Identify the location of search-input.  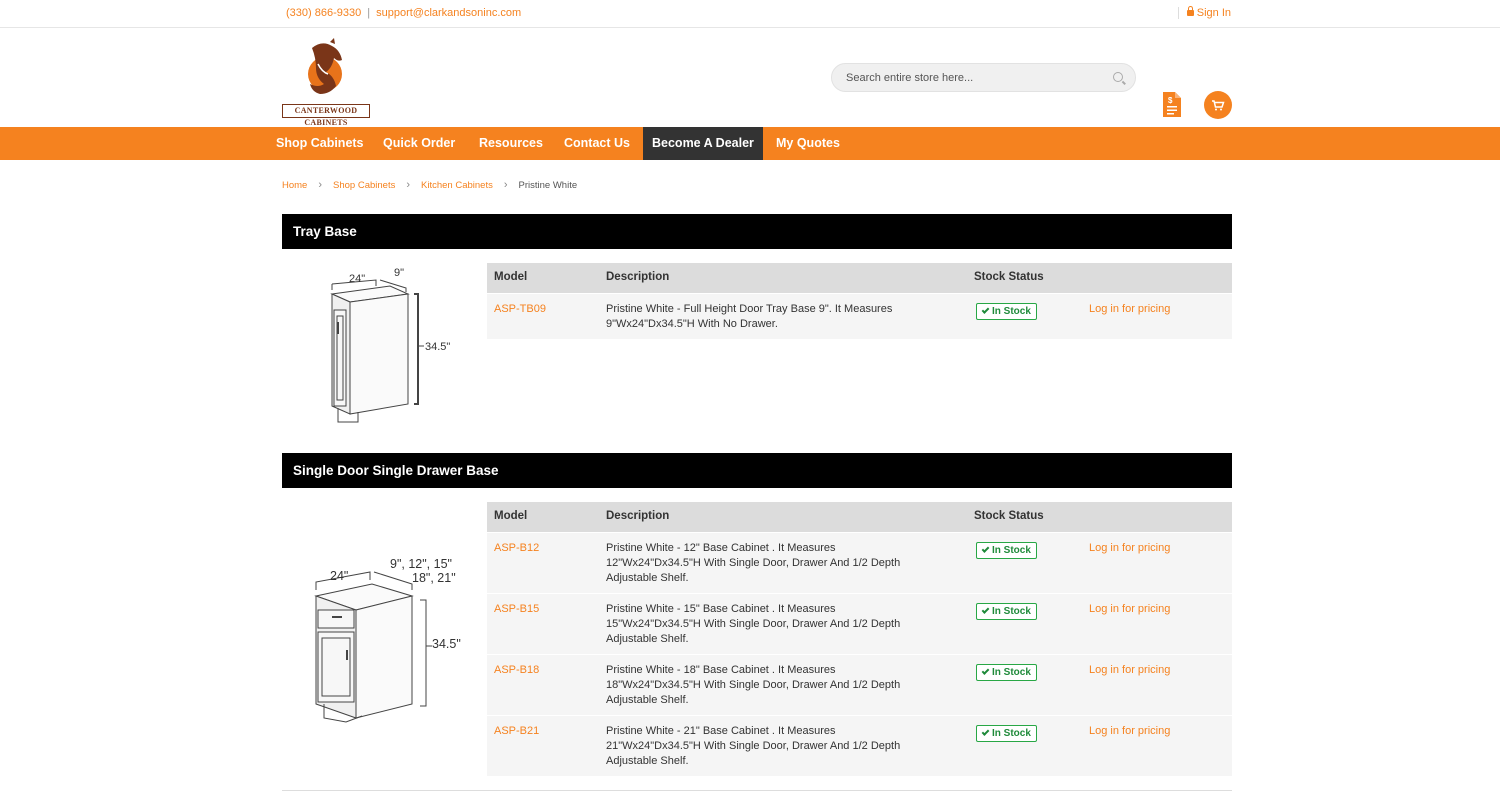
(962, 77).